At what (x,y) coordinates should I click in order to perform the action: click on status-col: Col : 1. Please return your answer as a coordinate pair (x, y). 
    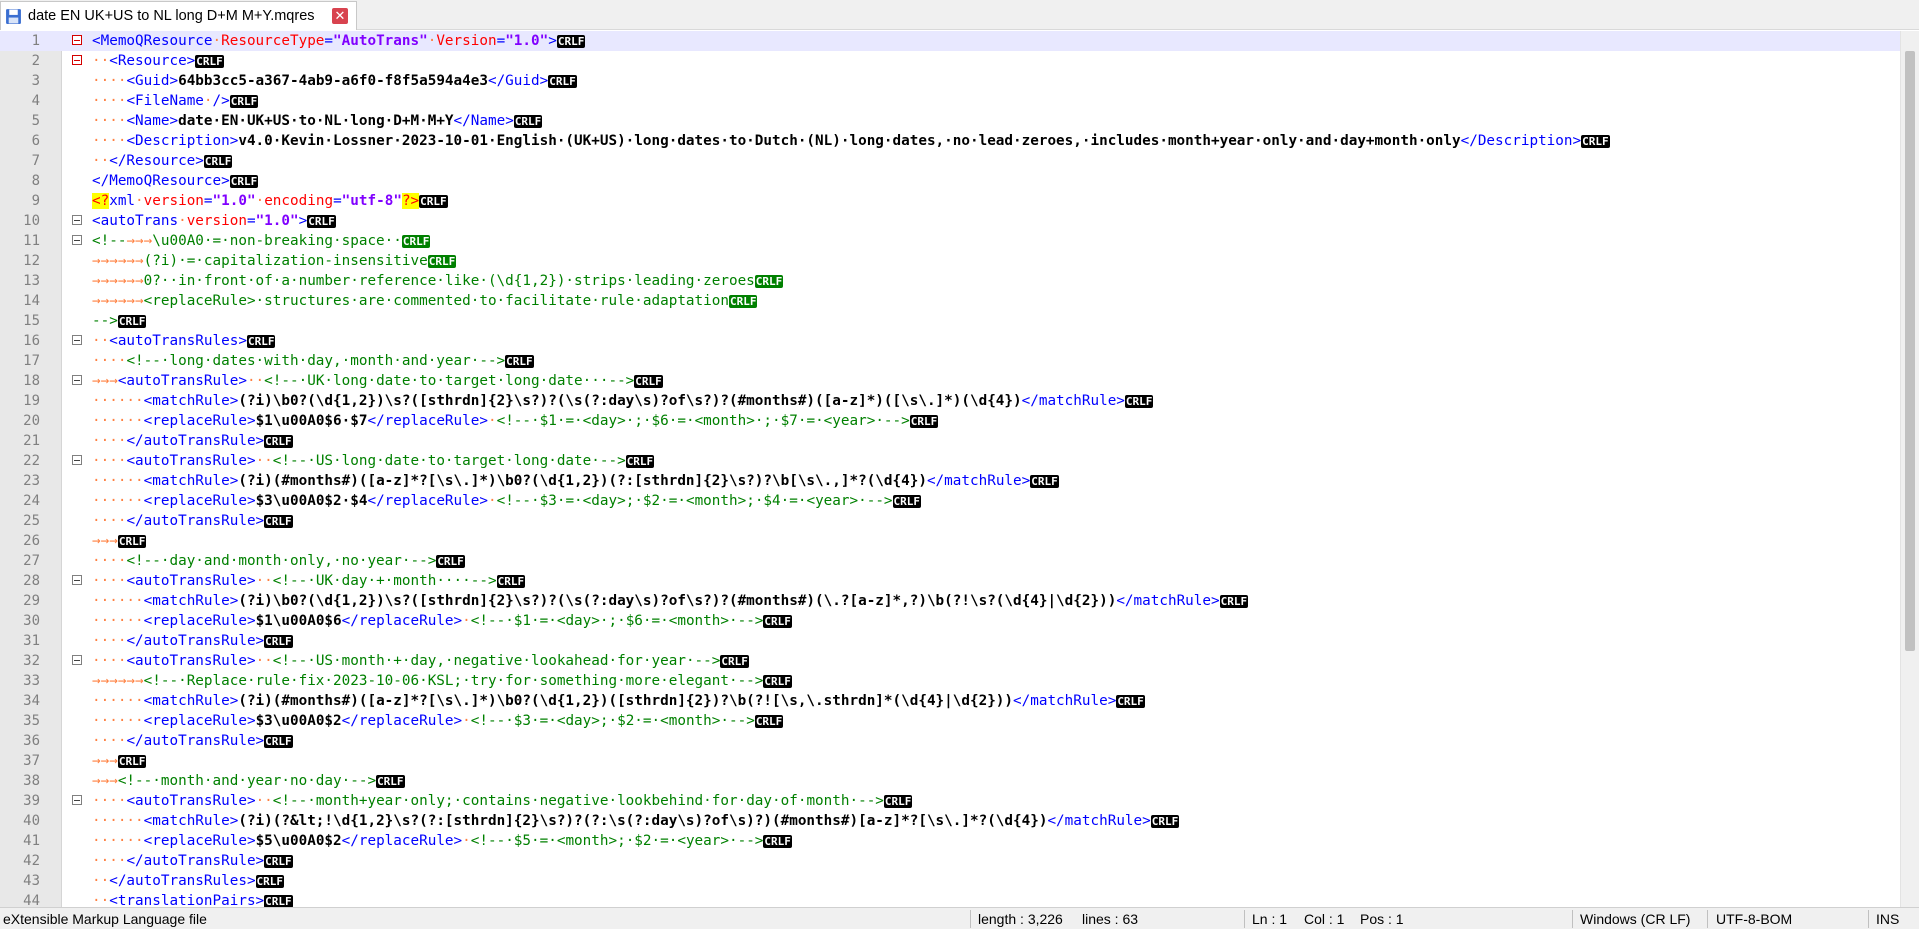
    Looking at the image, I should click on (1324, 919).